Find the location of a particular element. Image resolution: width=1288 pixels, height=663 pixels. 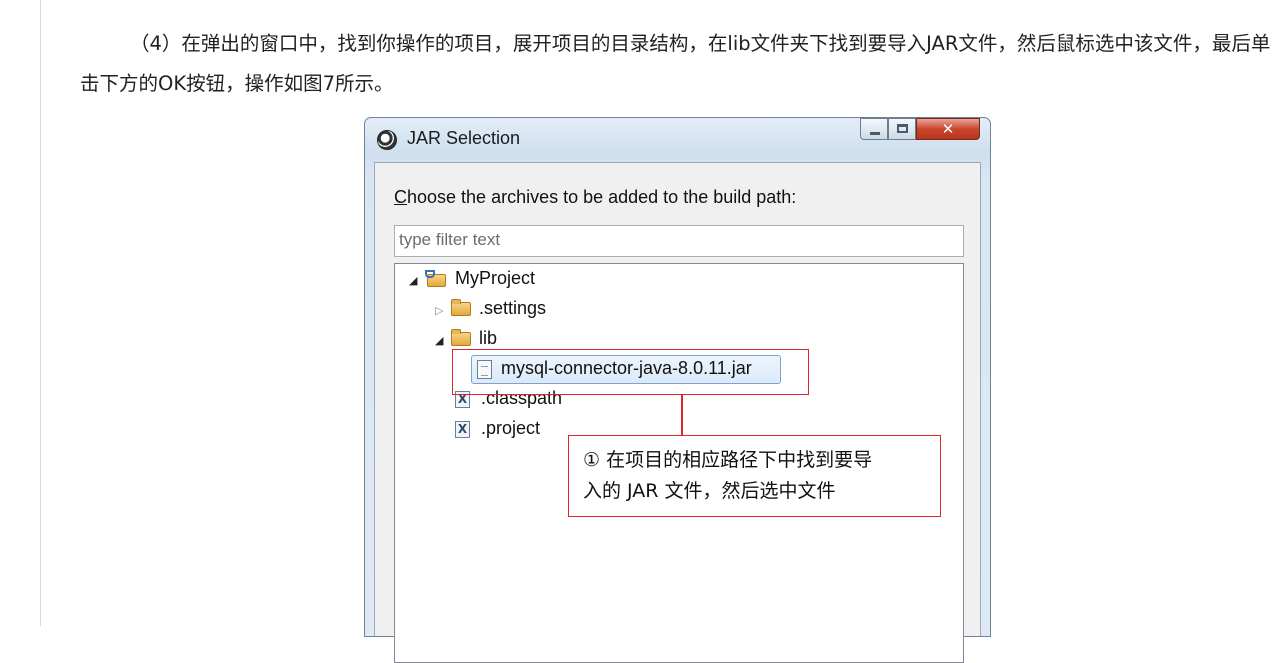

maximize-button is located at coordinates (902, 129).